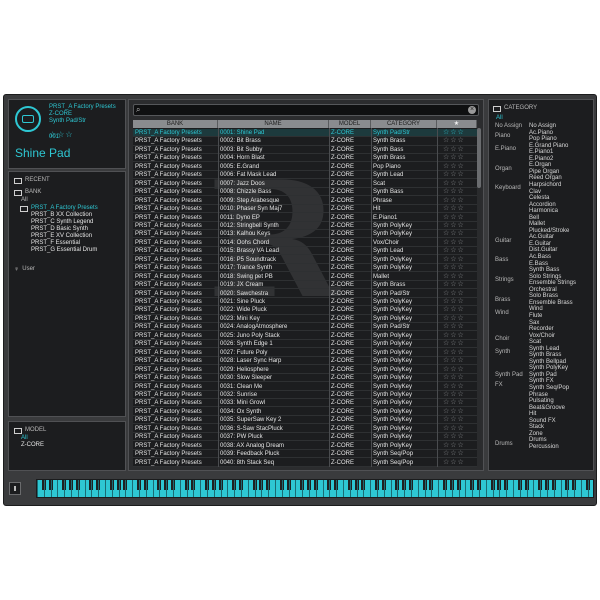 The image size is (600, 600). What do you see at coordinates (24, 269) in the screenshot?
I see `user-item: ♀ User` at bounding box center [24, 269].